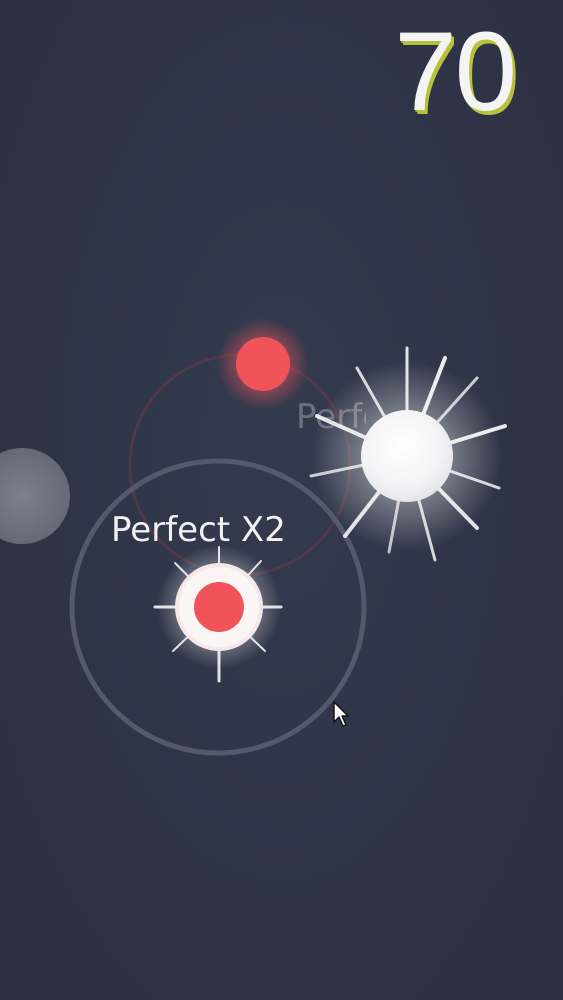 The image size is (563, 1000). Describe the element at coordinates (219, 607) in the screenshot. I see `red-ball-core` at that location.